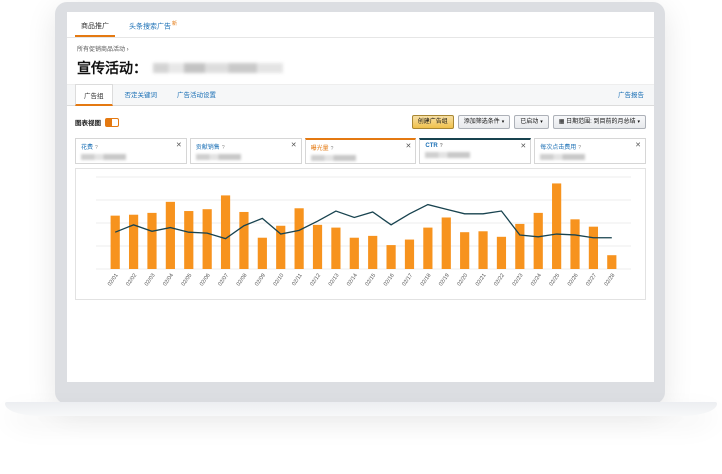 The image size is (722, 474). I want to click on x-tick-label: 02/22, so click(499, 280).